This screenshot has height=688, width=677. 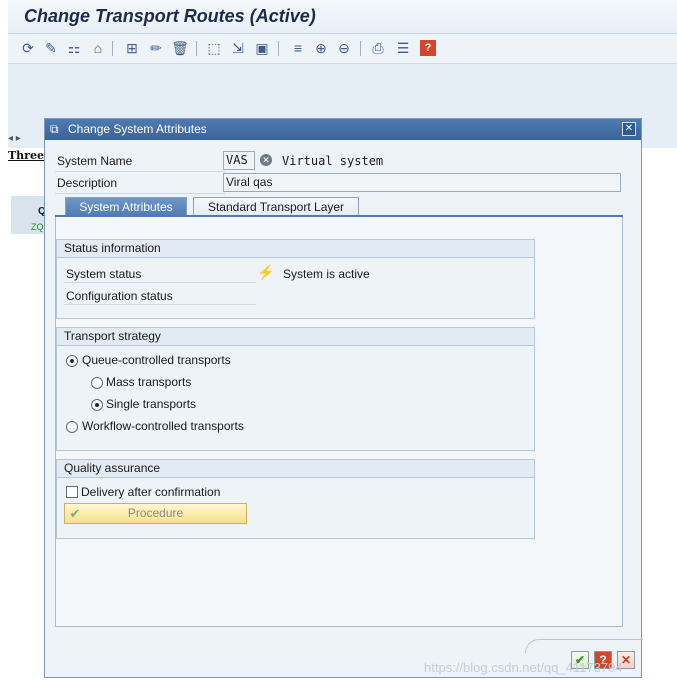 What do you see at coordinates (87, 183) in the screenshot?
I see `description-label: Description` at bounding box center [87, 183].